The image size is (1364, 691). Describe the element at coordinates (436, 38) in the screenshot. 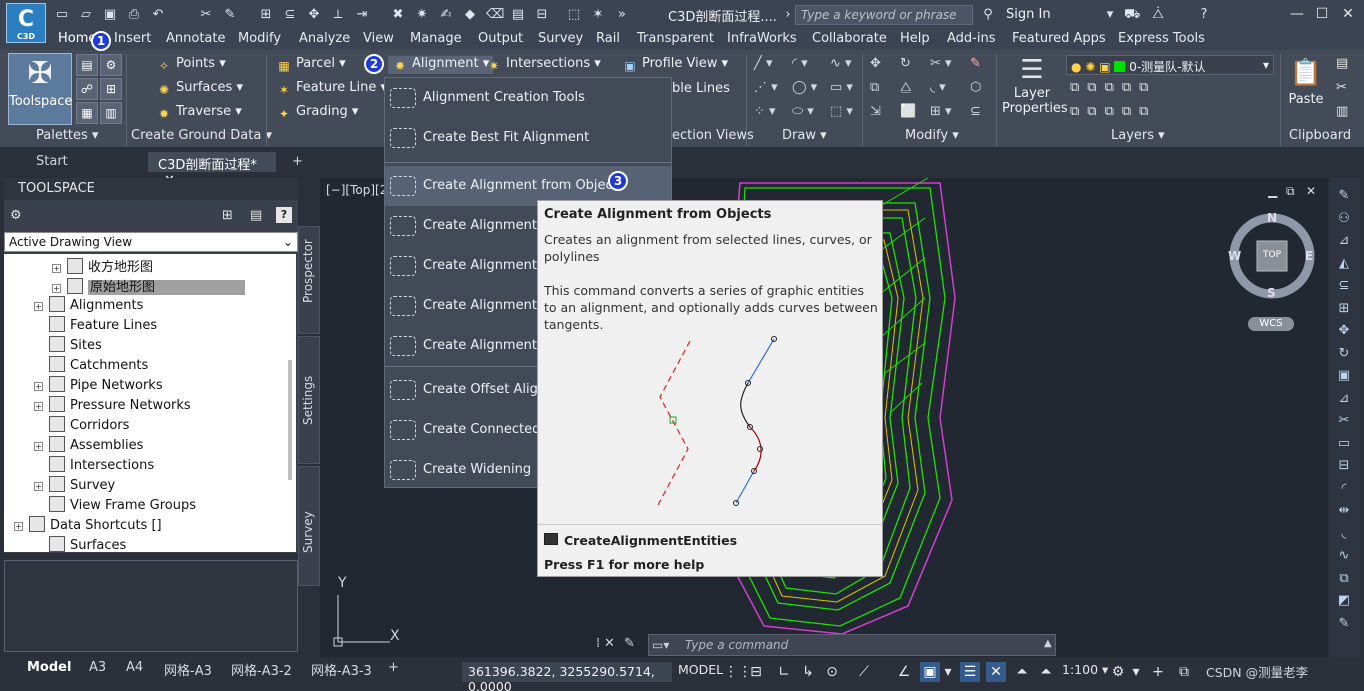

I see `tab-manage: Manage` at that location.